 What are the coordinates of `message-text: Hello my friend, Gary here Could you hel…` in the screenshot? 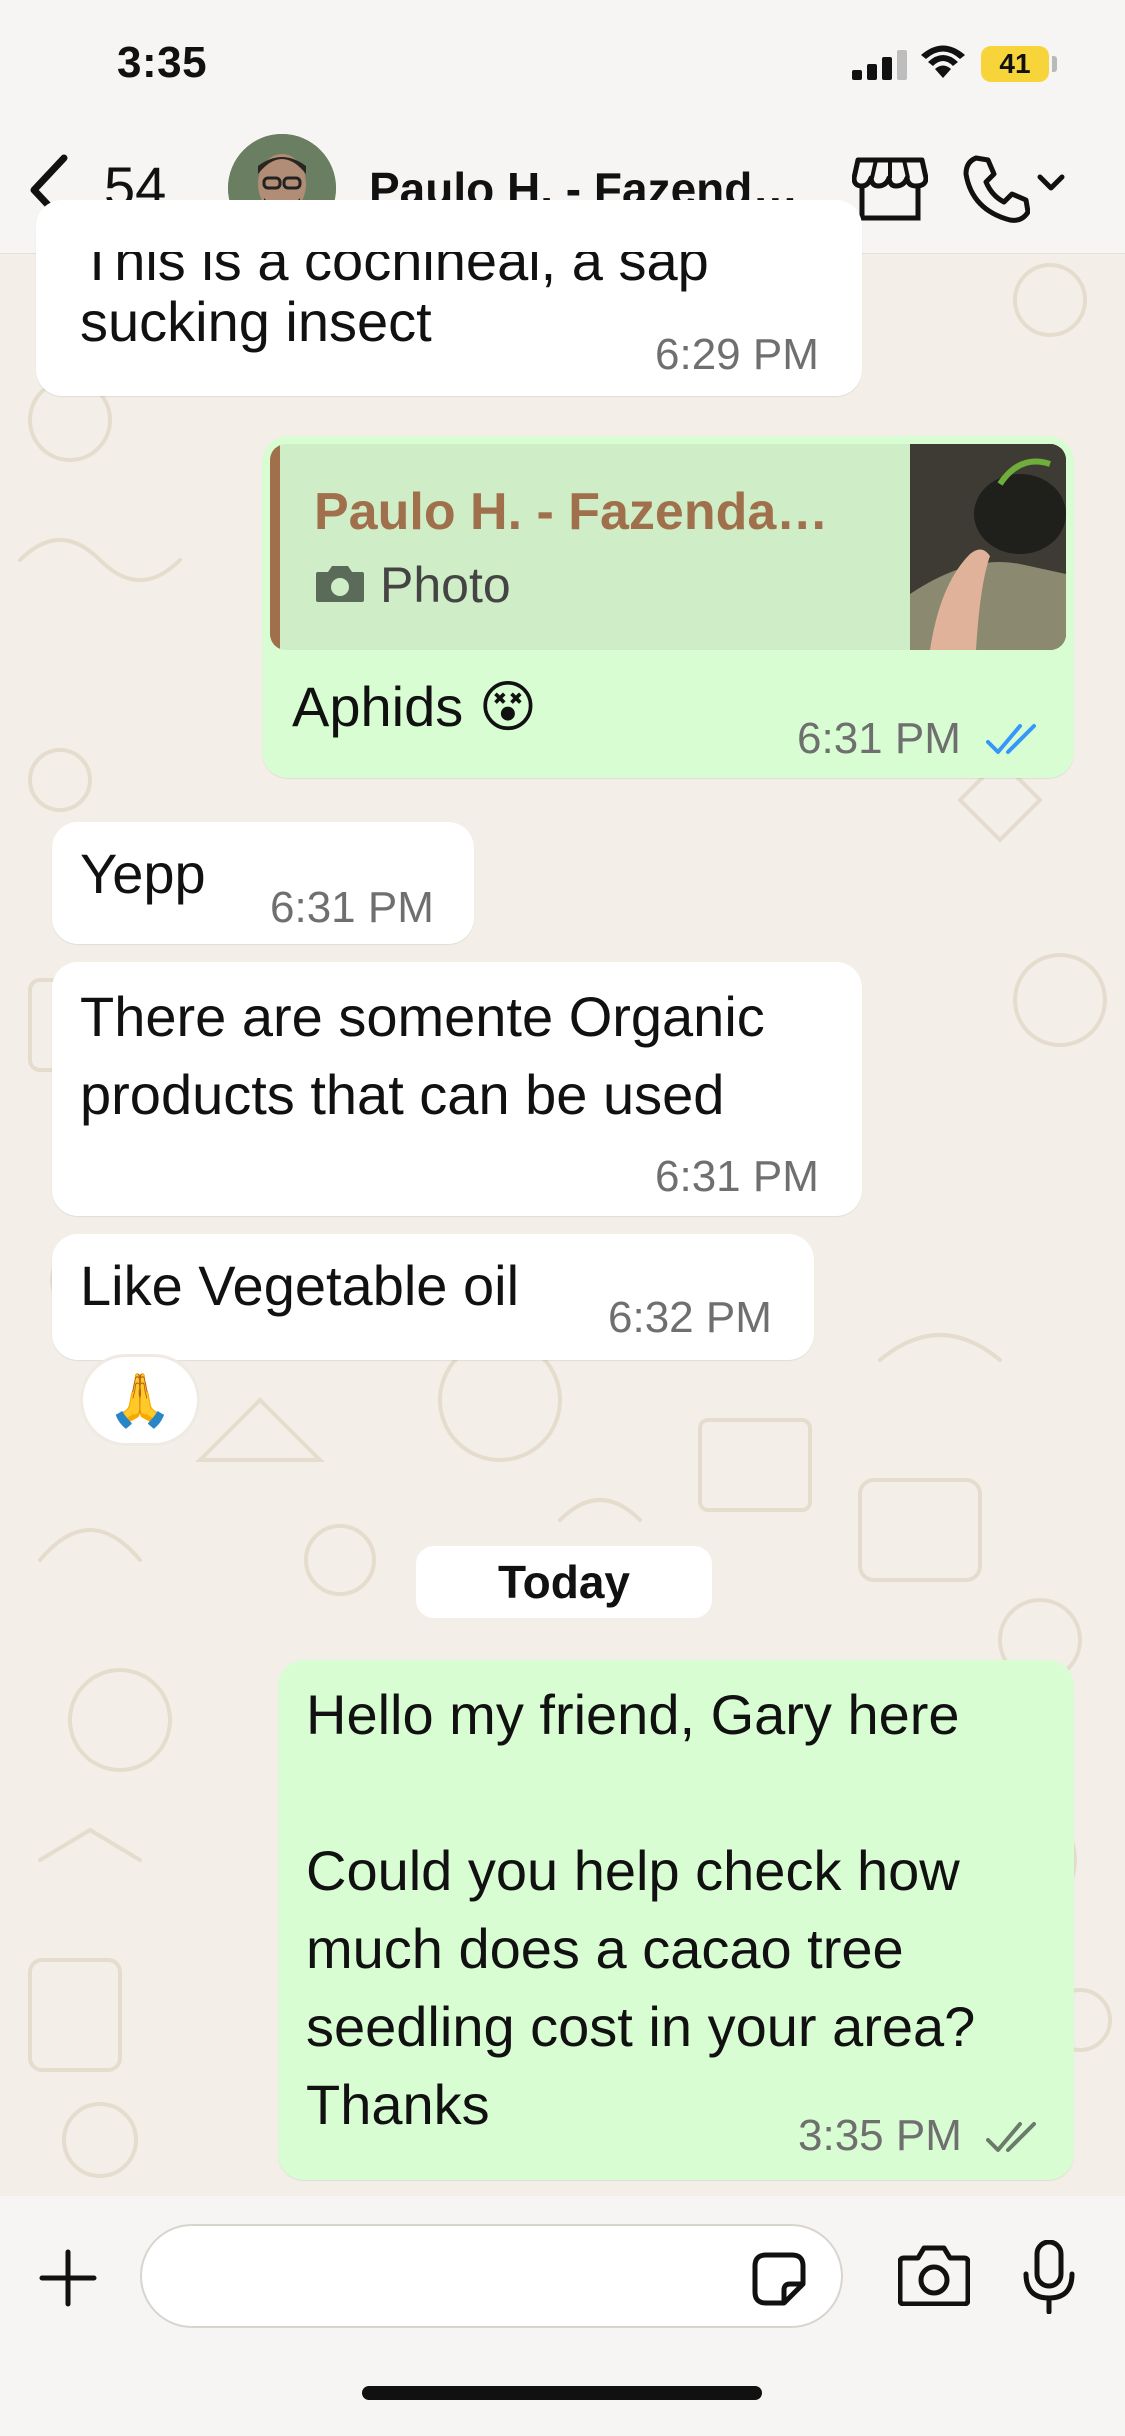 It's located at (641, 1909).